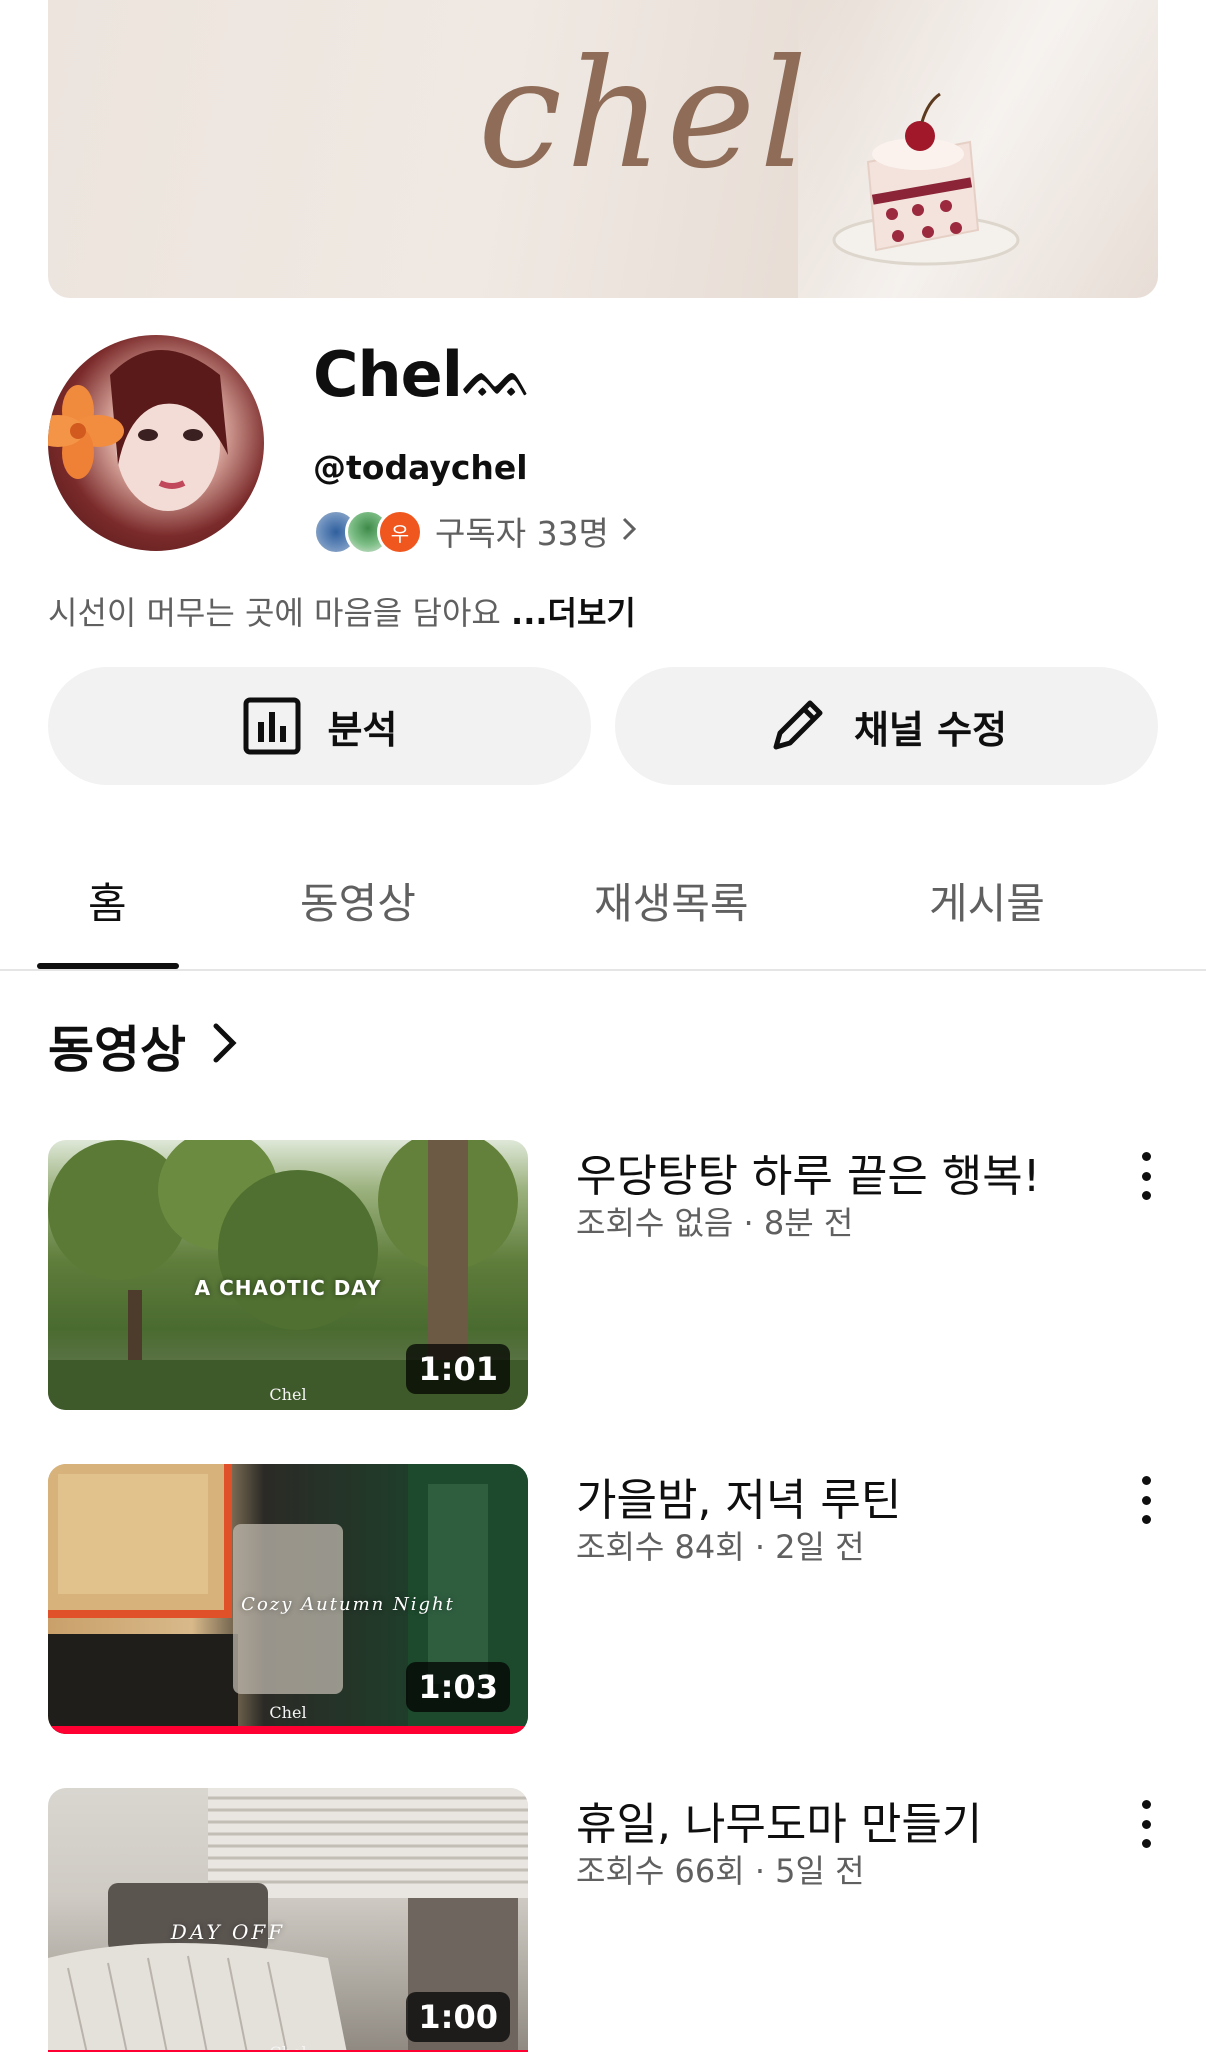 The width and height of the screenshot is (1206, 2052). I want to click on video-meta: 조회수 66회 · 5일 전, so click(720, 1871).